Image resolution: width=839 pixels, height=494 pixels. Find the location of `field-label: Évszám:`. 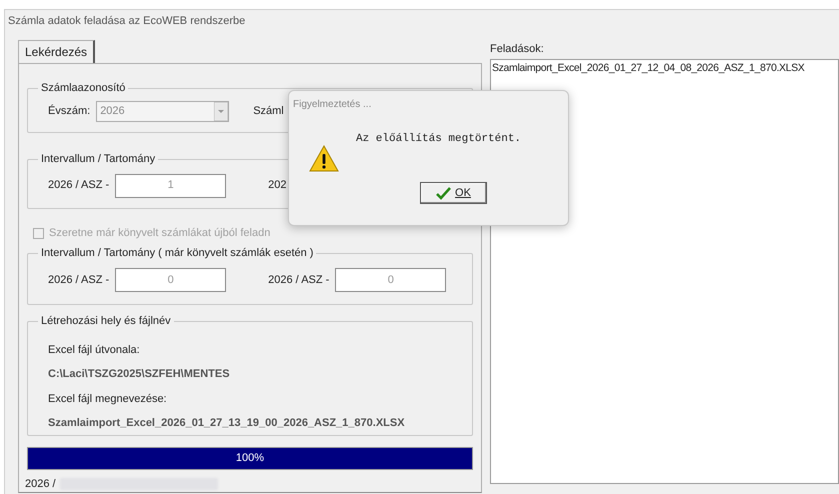

field-label: Évszám: is located at coordinates (69, 112).